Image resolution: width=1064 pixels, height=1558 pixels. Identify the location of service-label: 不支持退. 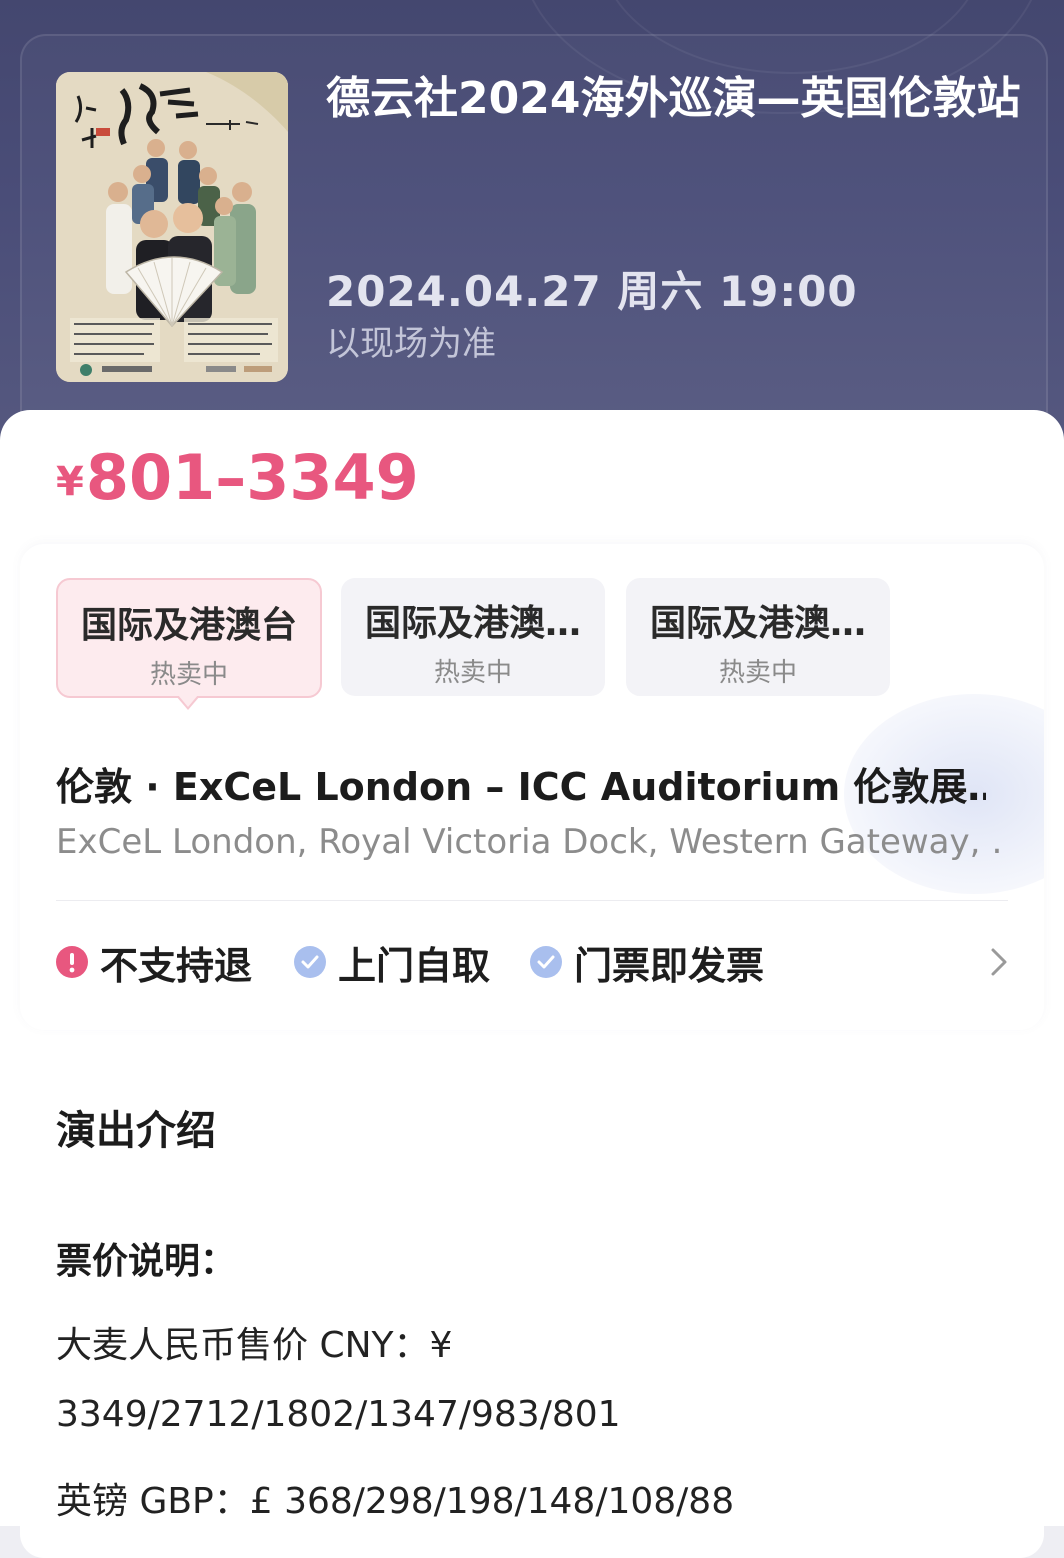
(176, 965).